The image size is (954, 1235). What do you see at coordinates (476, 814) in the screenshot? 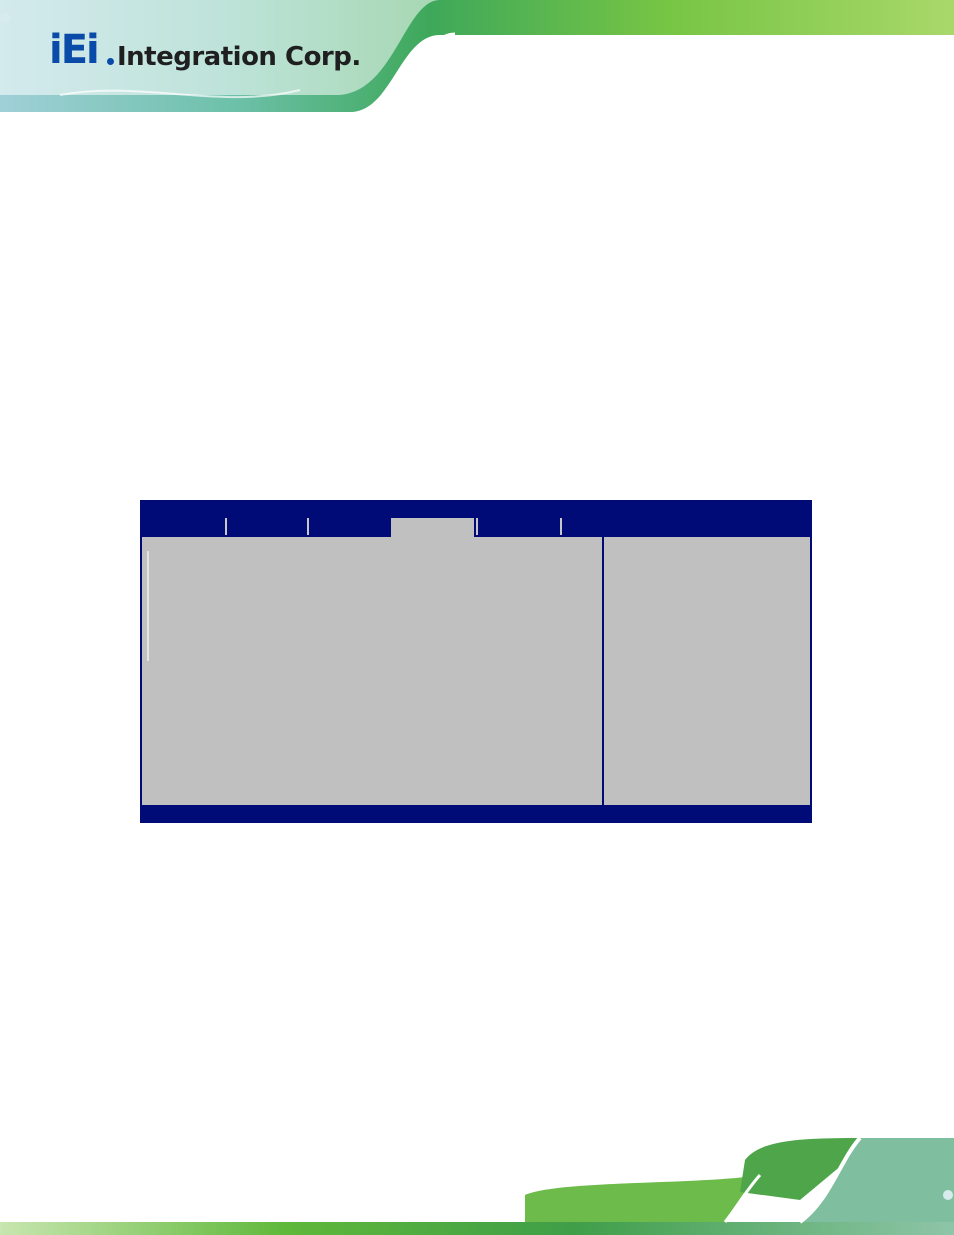
I see `bios-status-bar` at bounding box center [476, 814].